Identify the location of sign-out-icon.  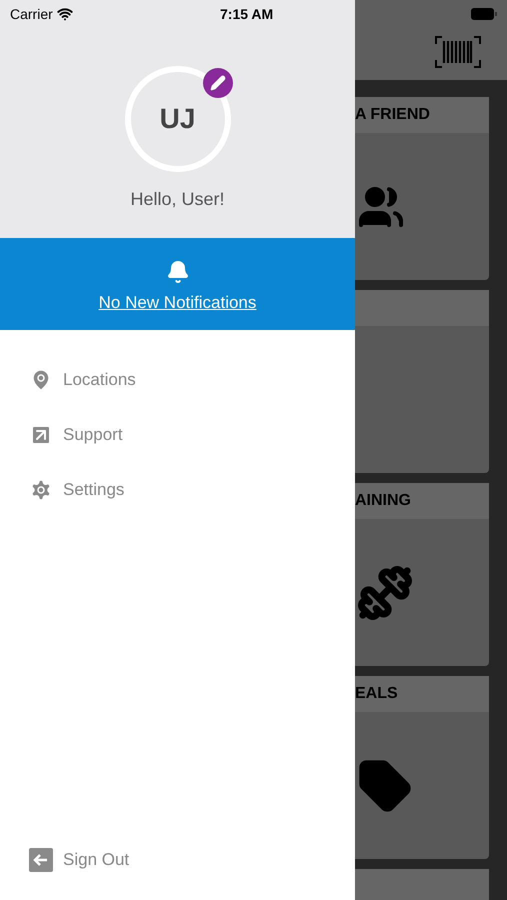
(41, 860).